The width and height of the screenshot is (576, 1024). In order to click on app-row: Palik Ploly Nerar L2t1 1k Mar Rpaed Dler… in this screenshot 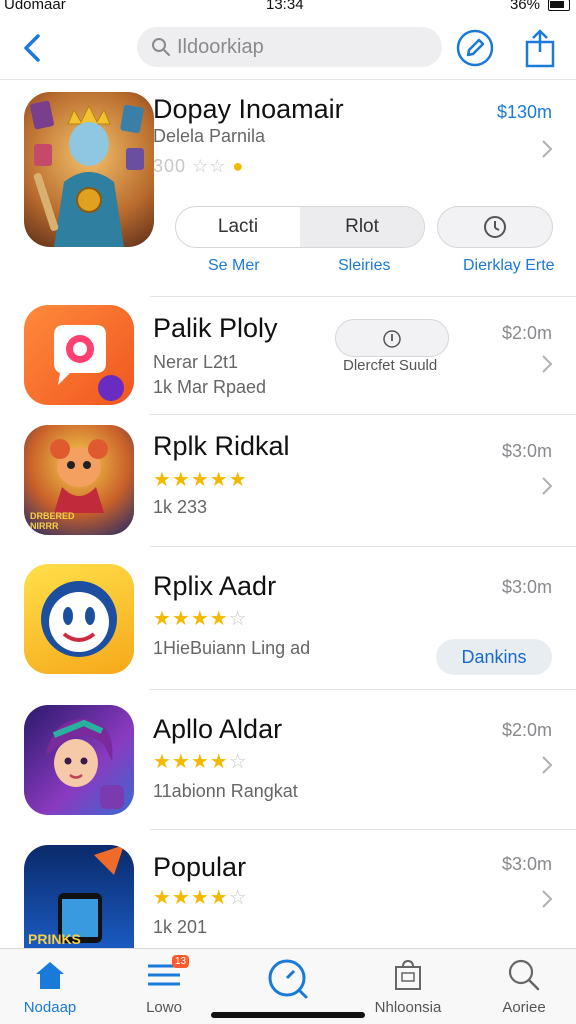, I will do `click(288, 356)`.